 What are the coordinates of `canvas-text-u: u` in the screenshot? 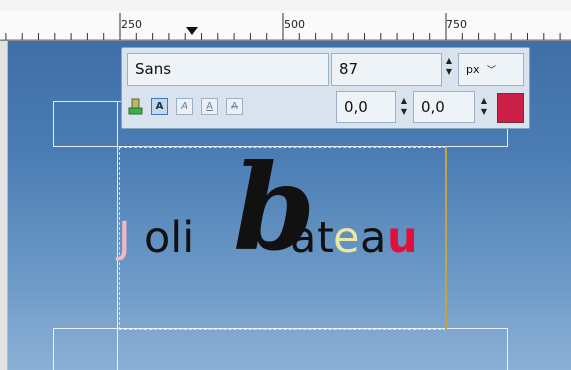 It's located at (402, 238).